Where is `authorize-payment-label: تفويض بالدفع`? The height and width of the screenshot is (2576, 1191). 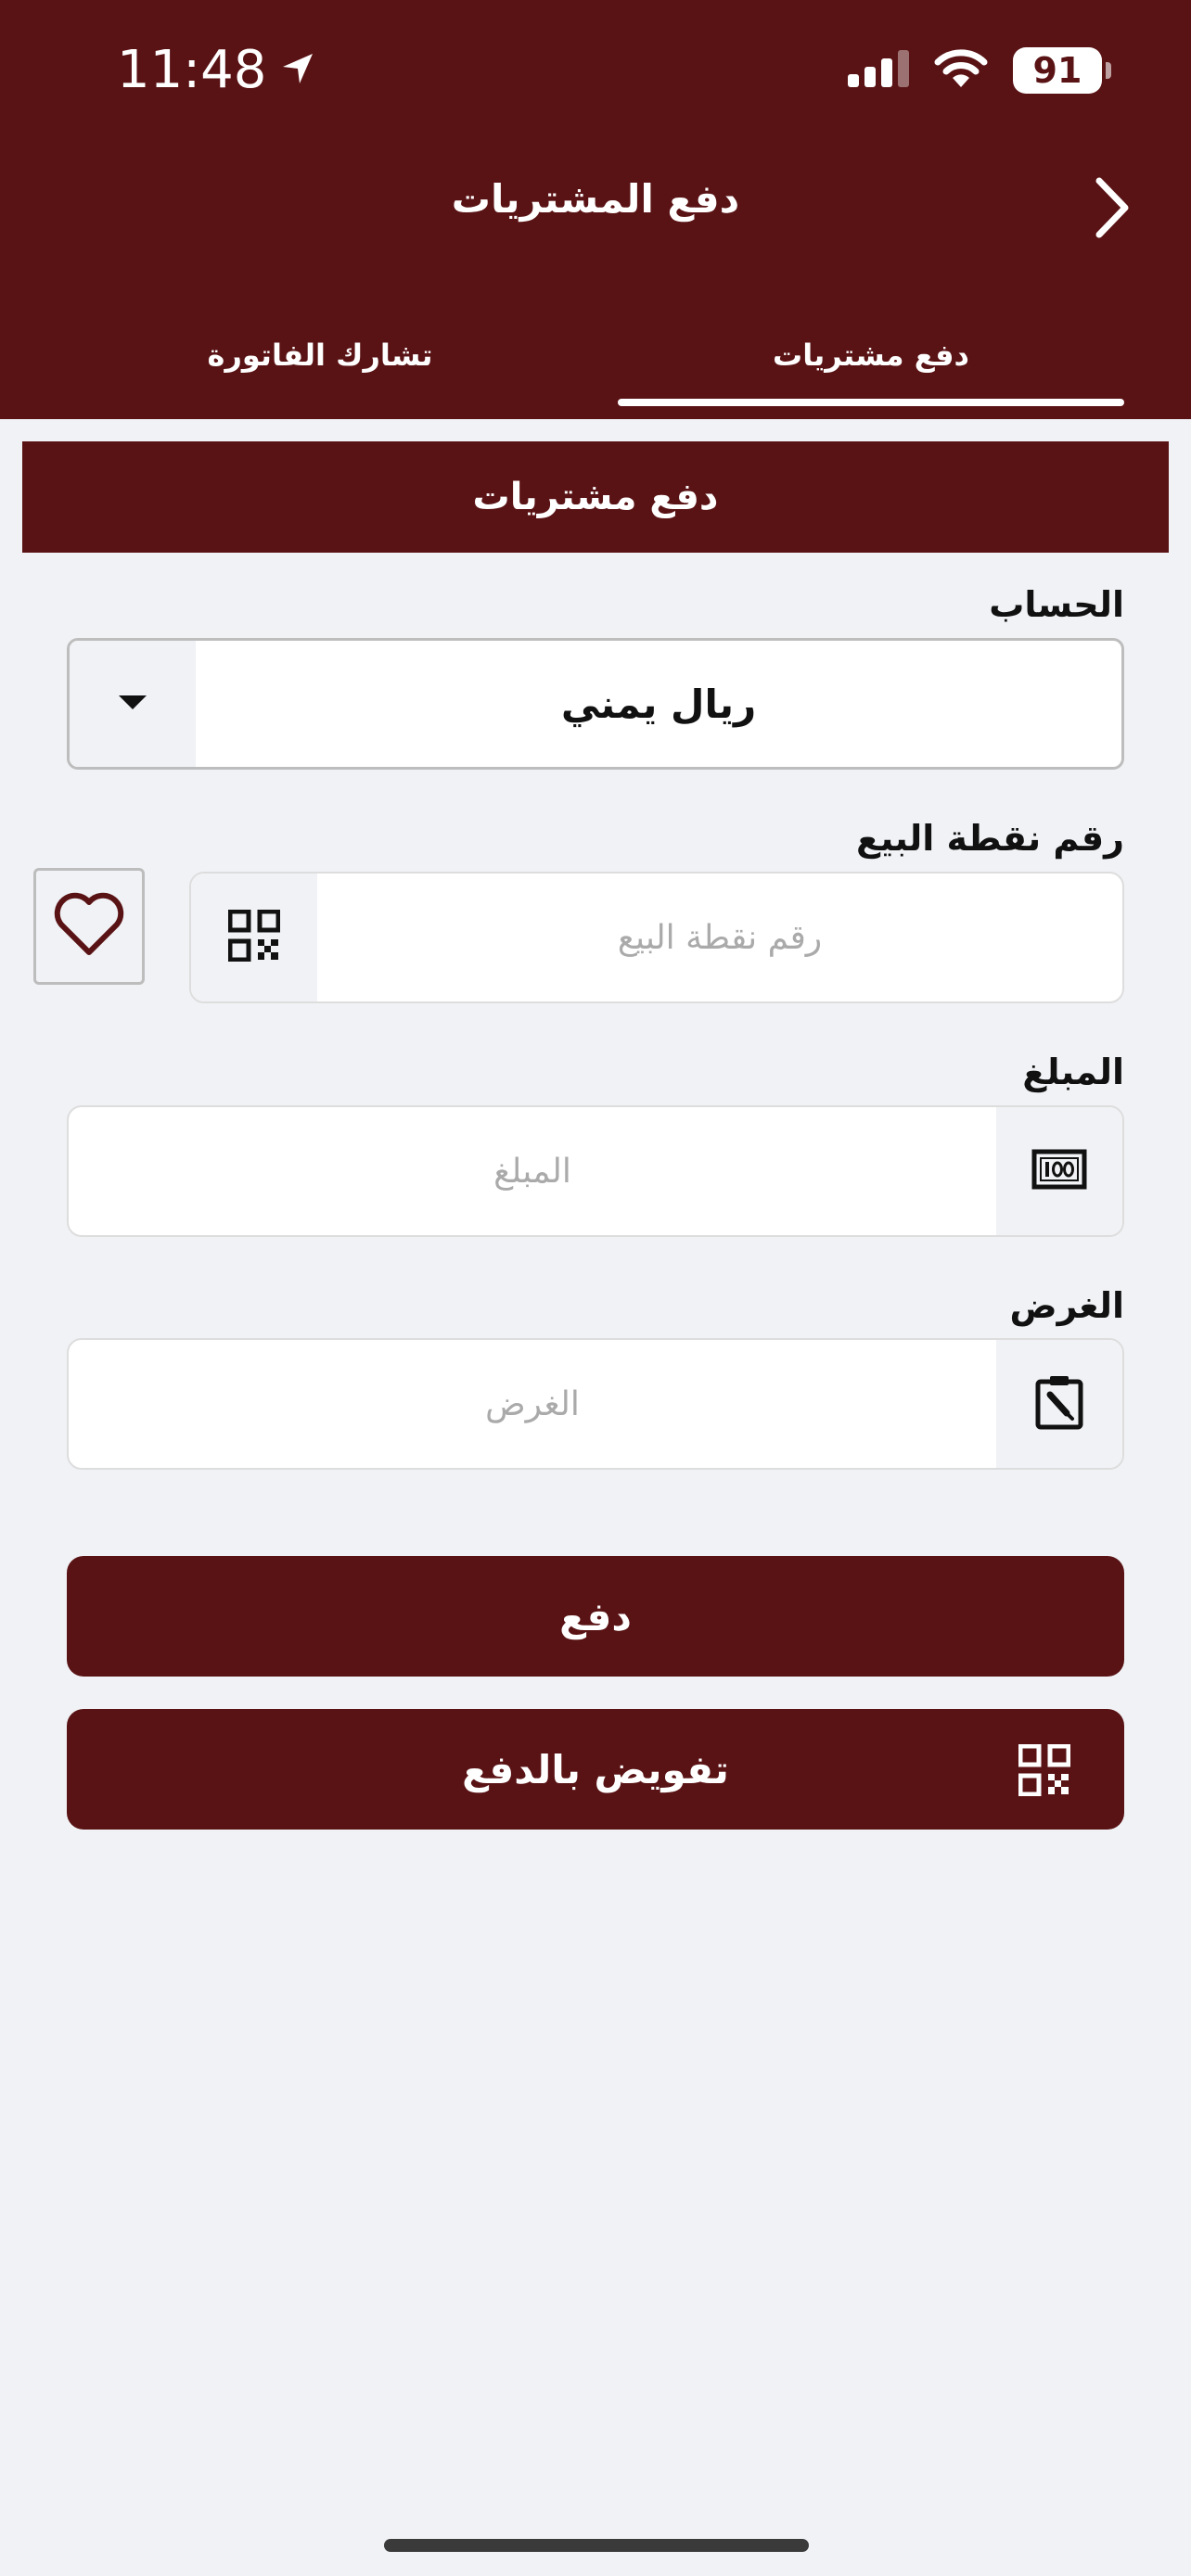
authorize-payment-label: تفويض بالدفع is located at coordinates (595, 1769).